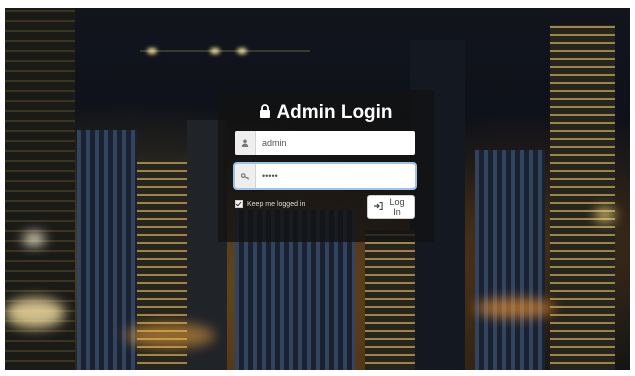 The height and width of the screenshot is (376, 635). Describe the element at coordinates (378, 207) in the screenshot. I see `sign-in-icon` at that location.